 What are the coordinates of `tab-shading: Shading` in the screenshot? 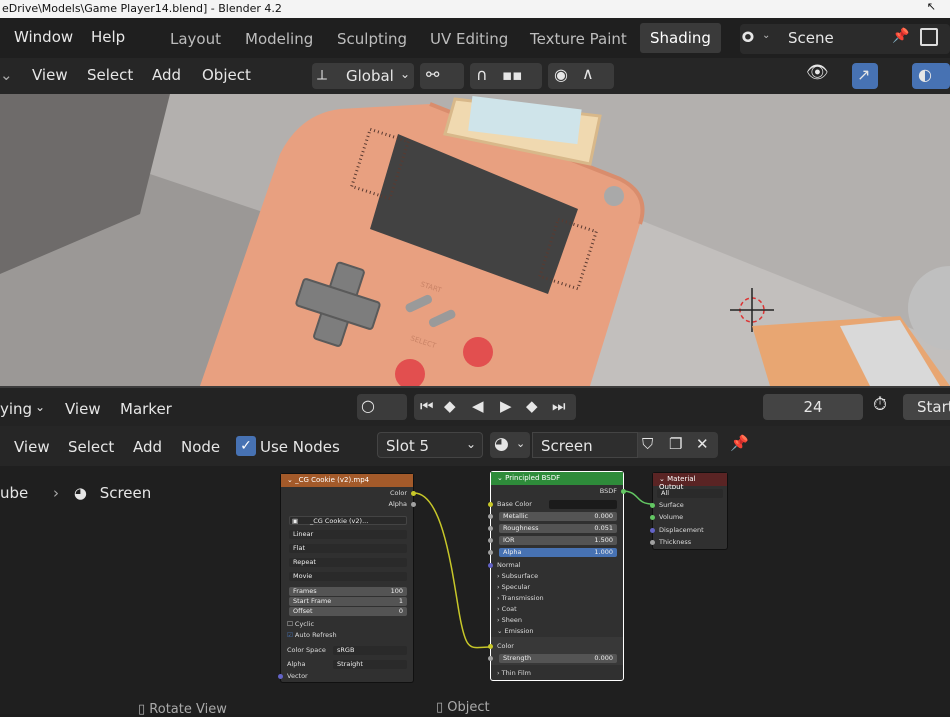 It's located at (680, 38).